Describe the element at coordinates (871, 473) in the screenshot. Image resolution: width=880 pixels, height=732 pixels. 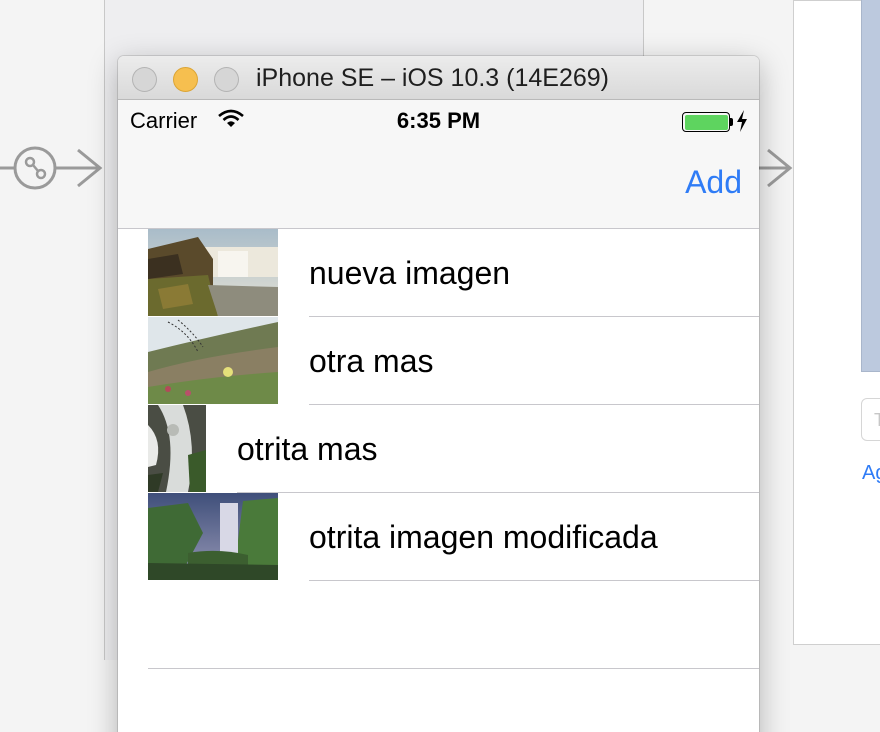
I see `storyboard-next-scene-link: Ag` at that location.